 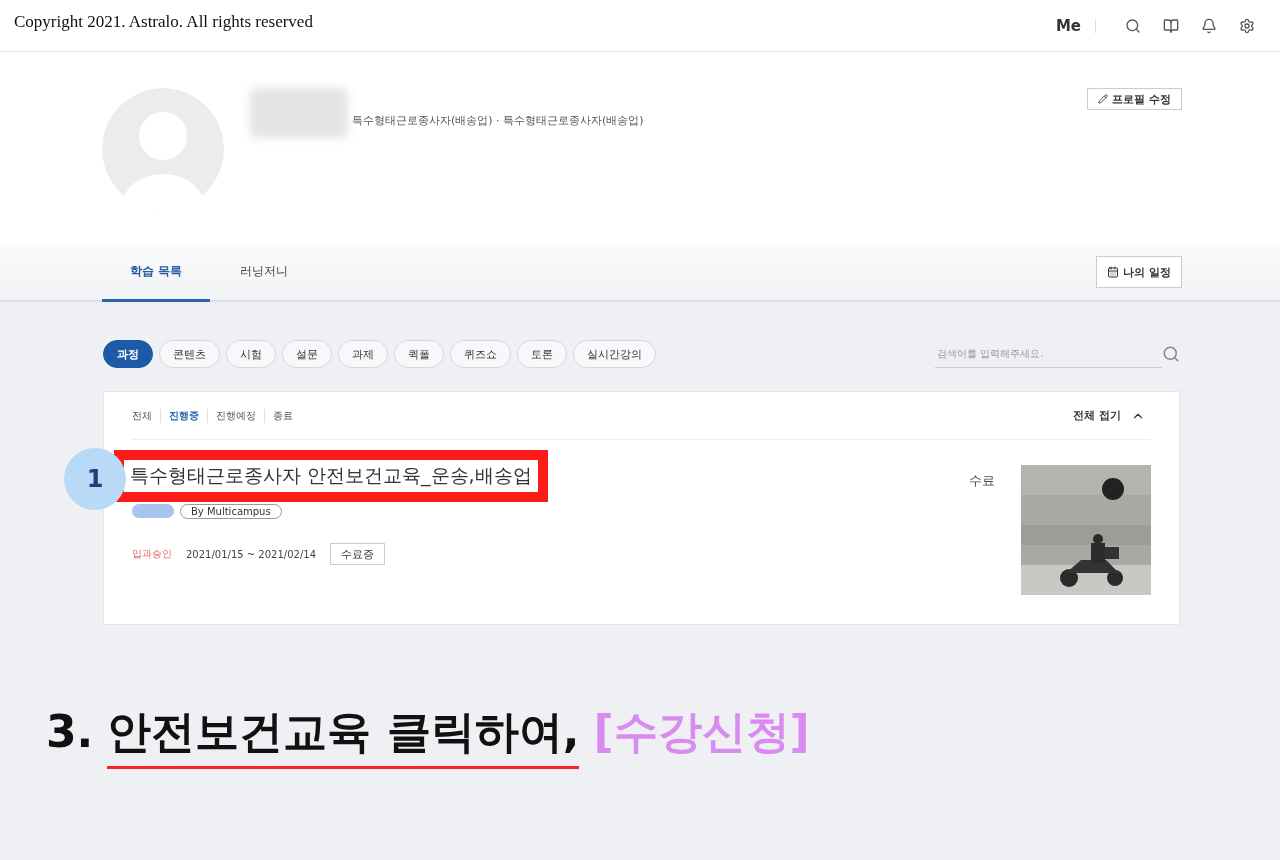 What do you see at coordinates (156, 273) in the screenshot?
I see `tab: 학습 목록` at bounding box center [156, 273].